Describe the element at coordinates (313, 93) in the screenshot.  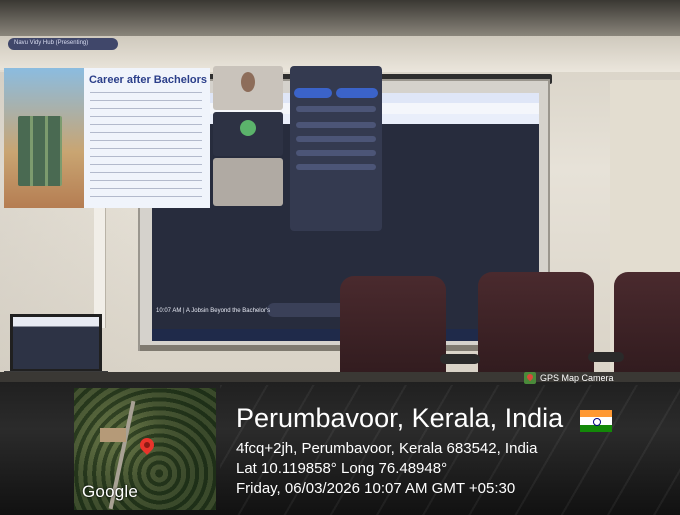
I see `people-panel-button` at that location.